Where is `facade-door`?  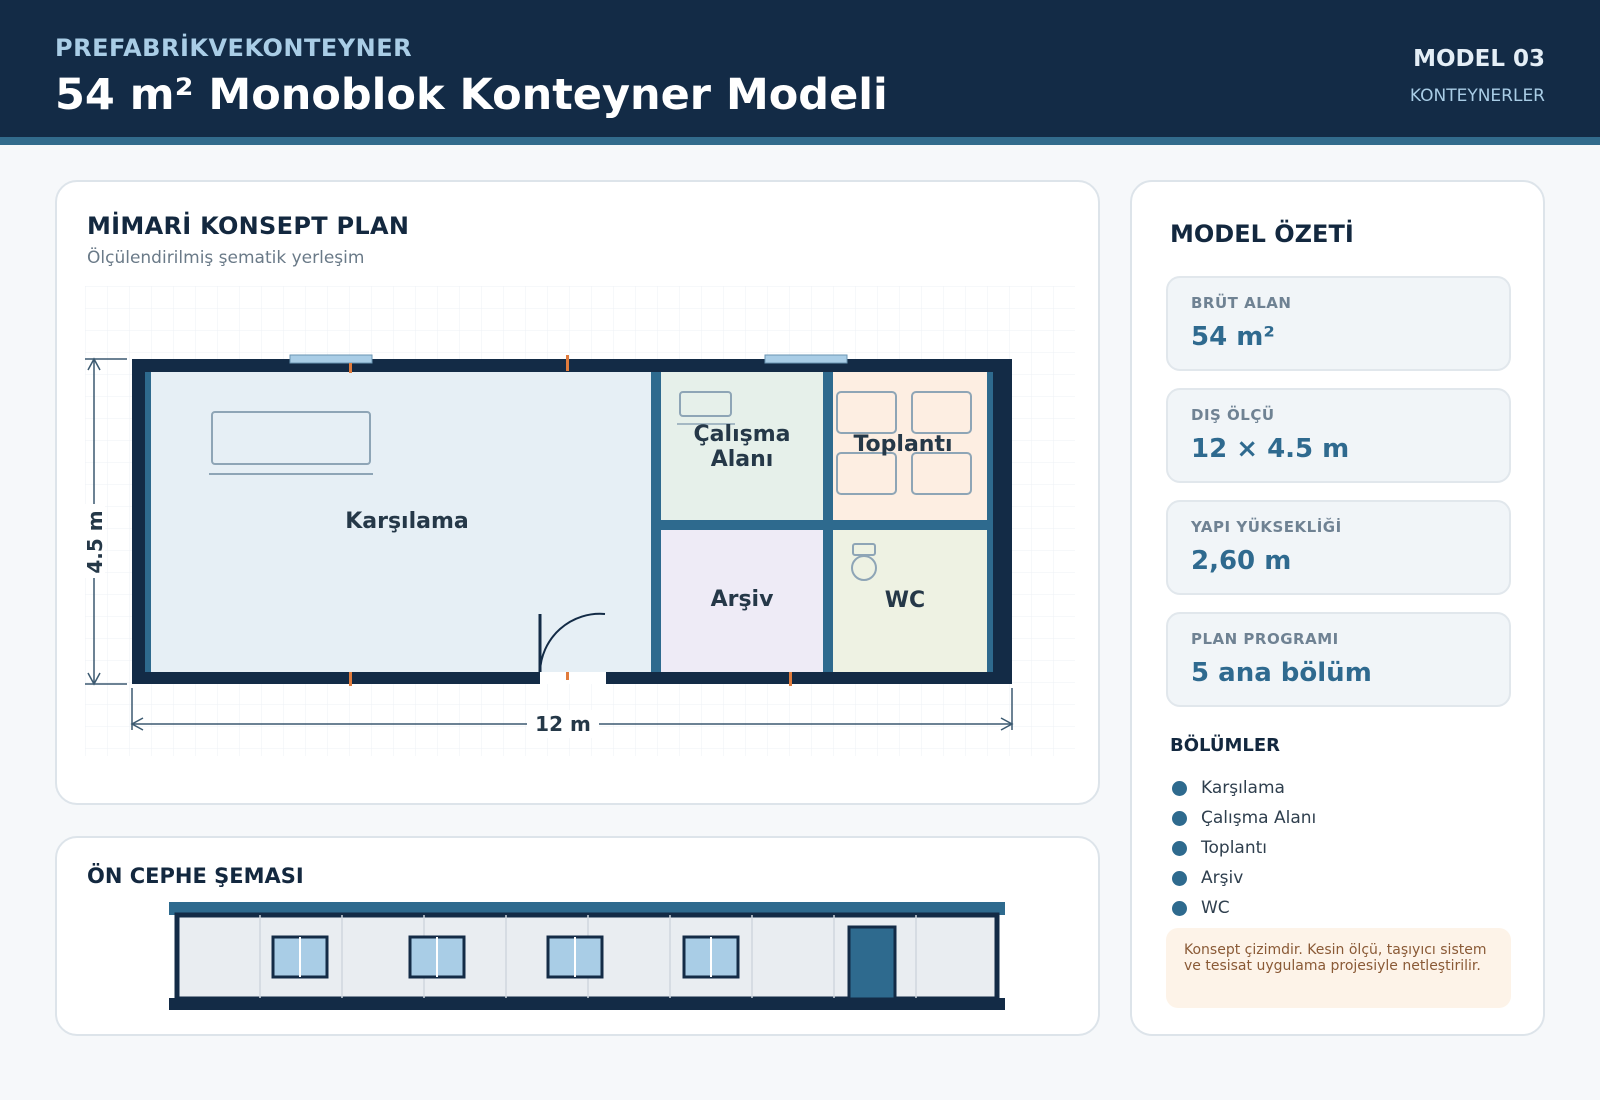
facade-door is located at coordinates (872, 963).